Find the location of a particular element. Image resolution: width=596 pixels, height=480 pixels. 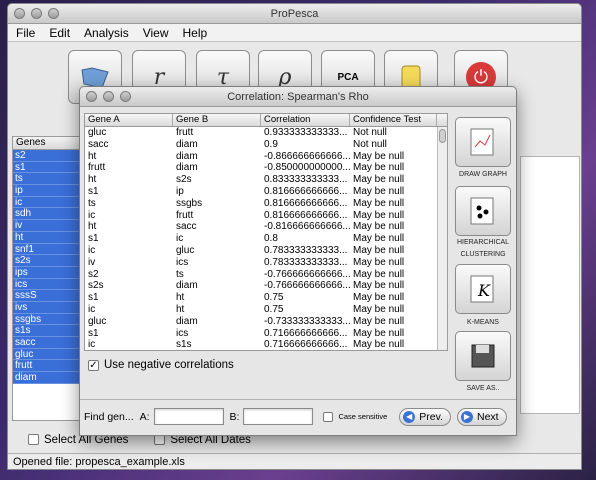

dialog-titlebar: Correlation: Spearman's Rho is located at coordinates (298, 97).